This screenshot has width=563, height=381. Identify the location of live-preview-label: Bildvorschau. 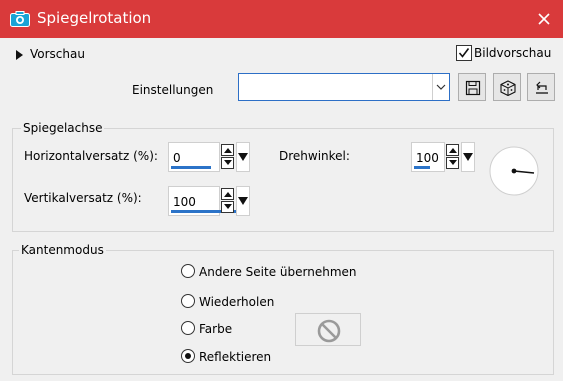
(513, 53).